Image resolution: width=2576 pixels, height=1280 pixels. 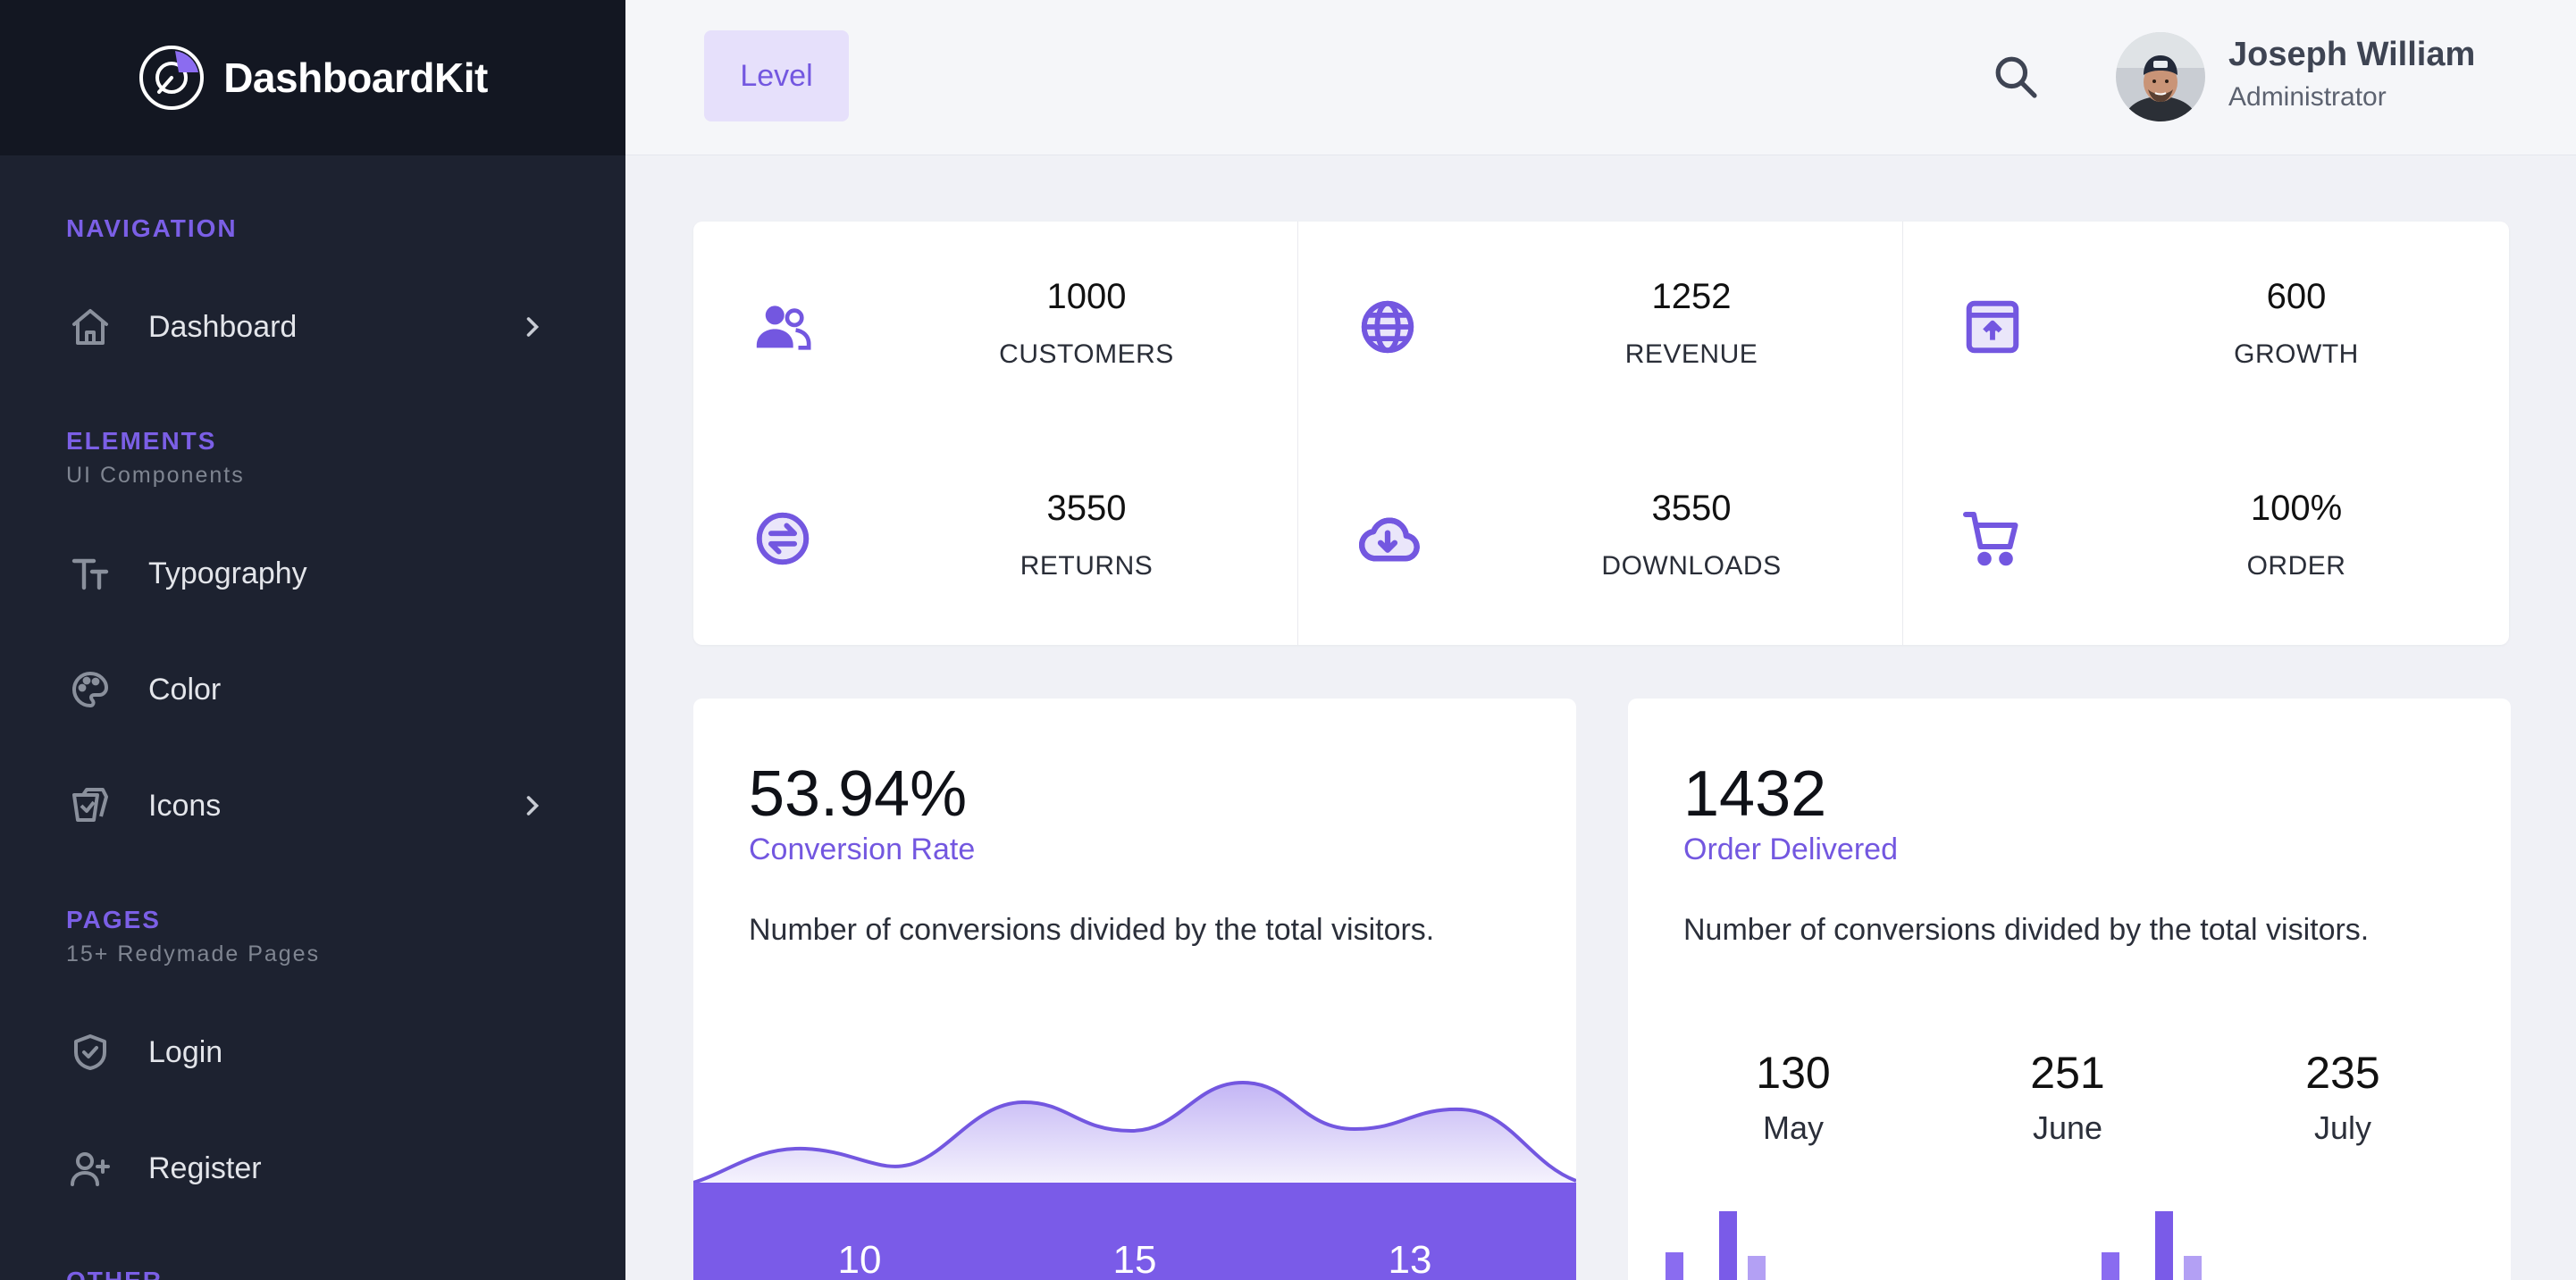 I want to click on avatar, so click(x=2160, y=76).